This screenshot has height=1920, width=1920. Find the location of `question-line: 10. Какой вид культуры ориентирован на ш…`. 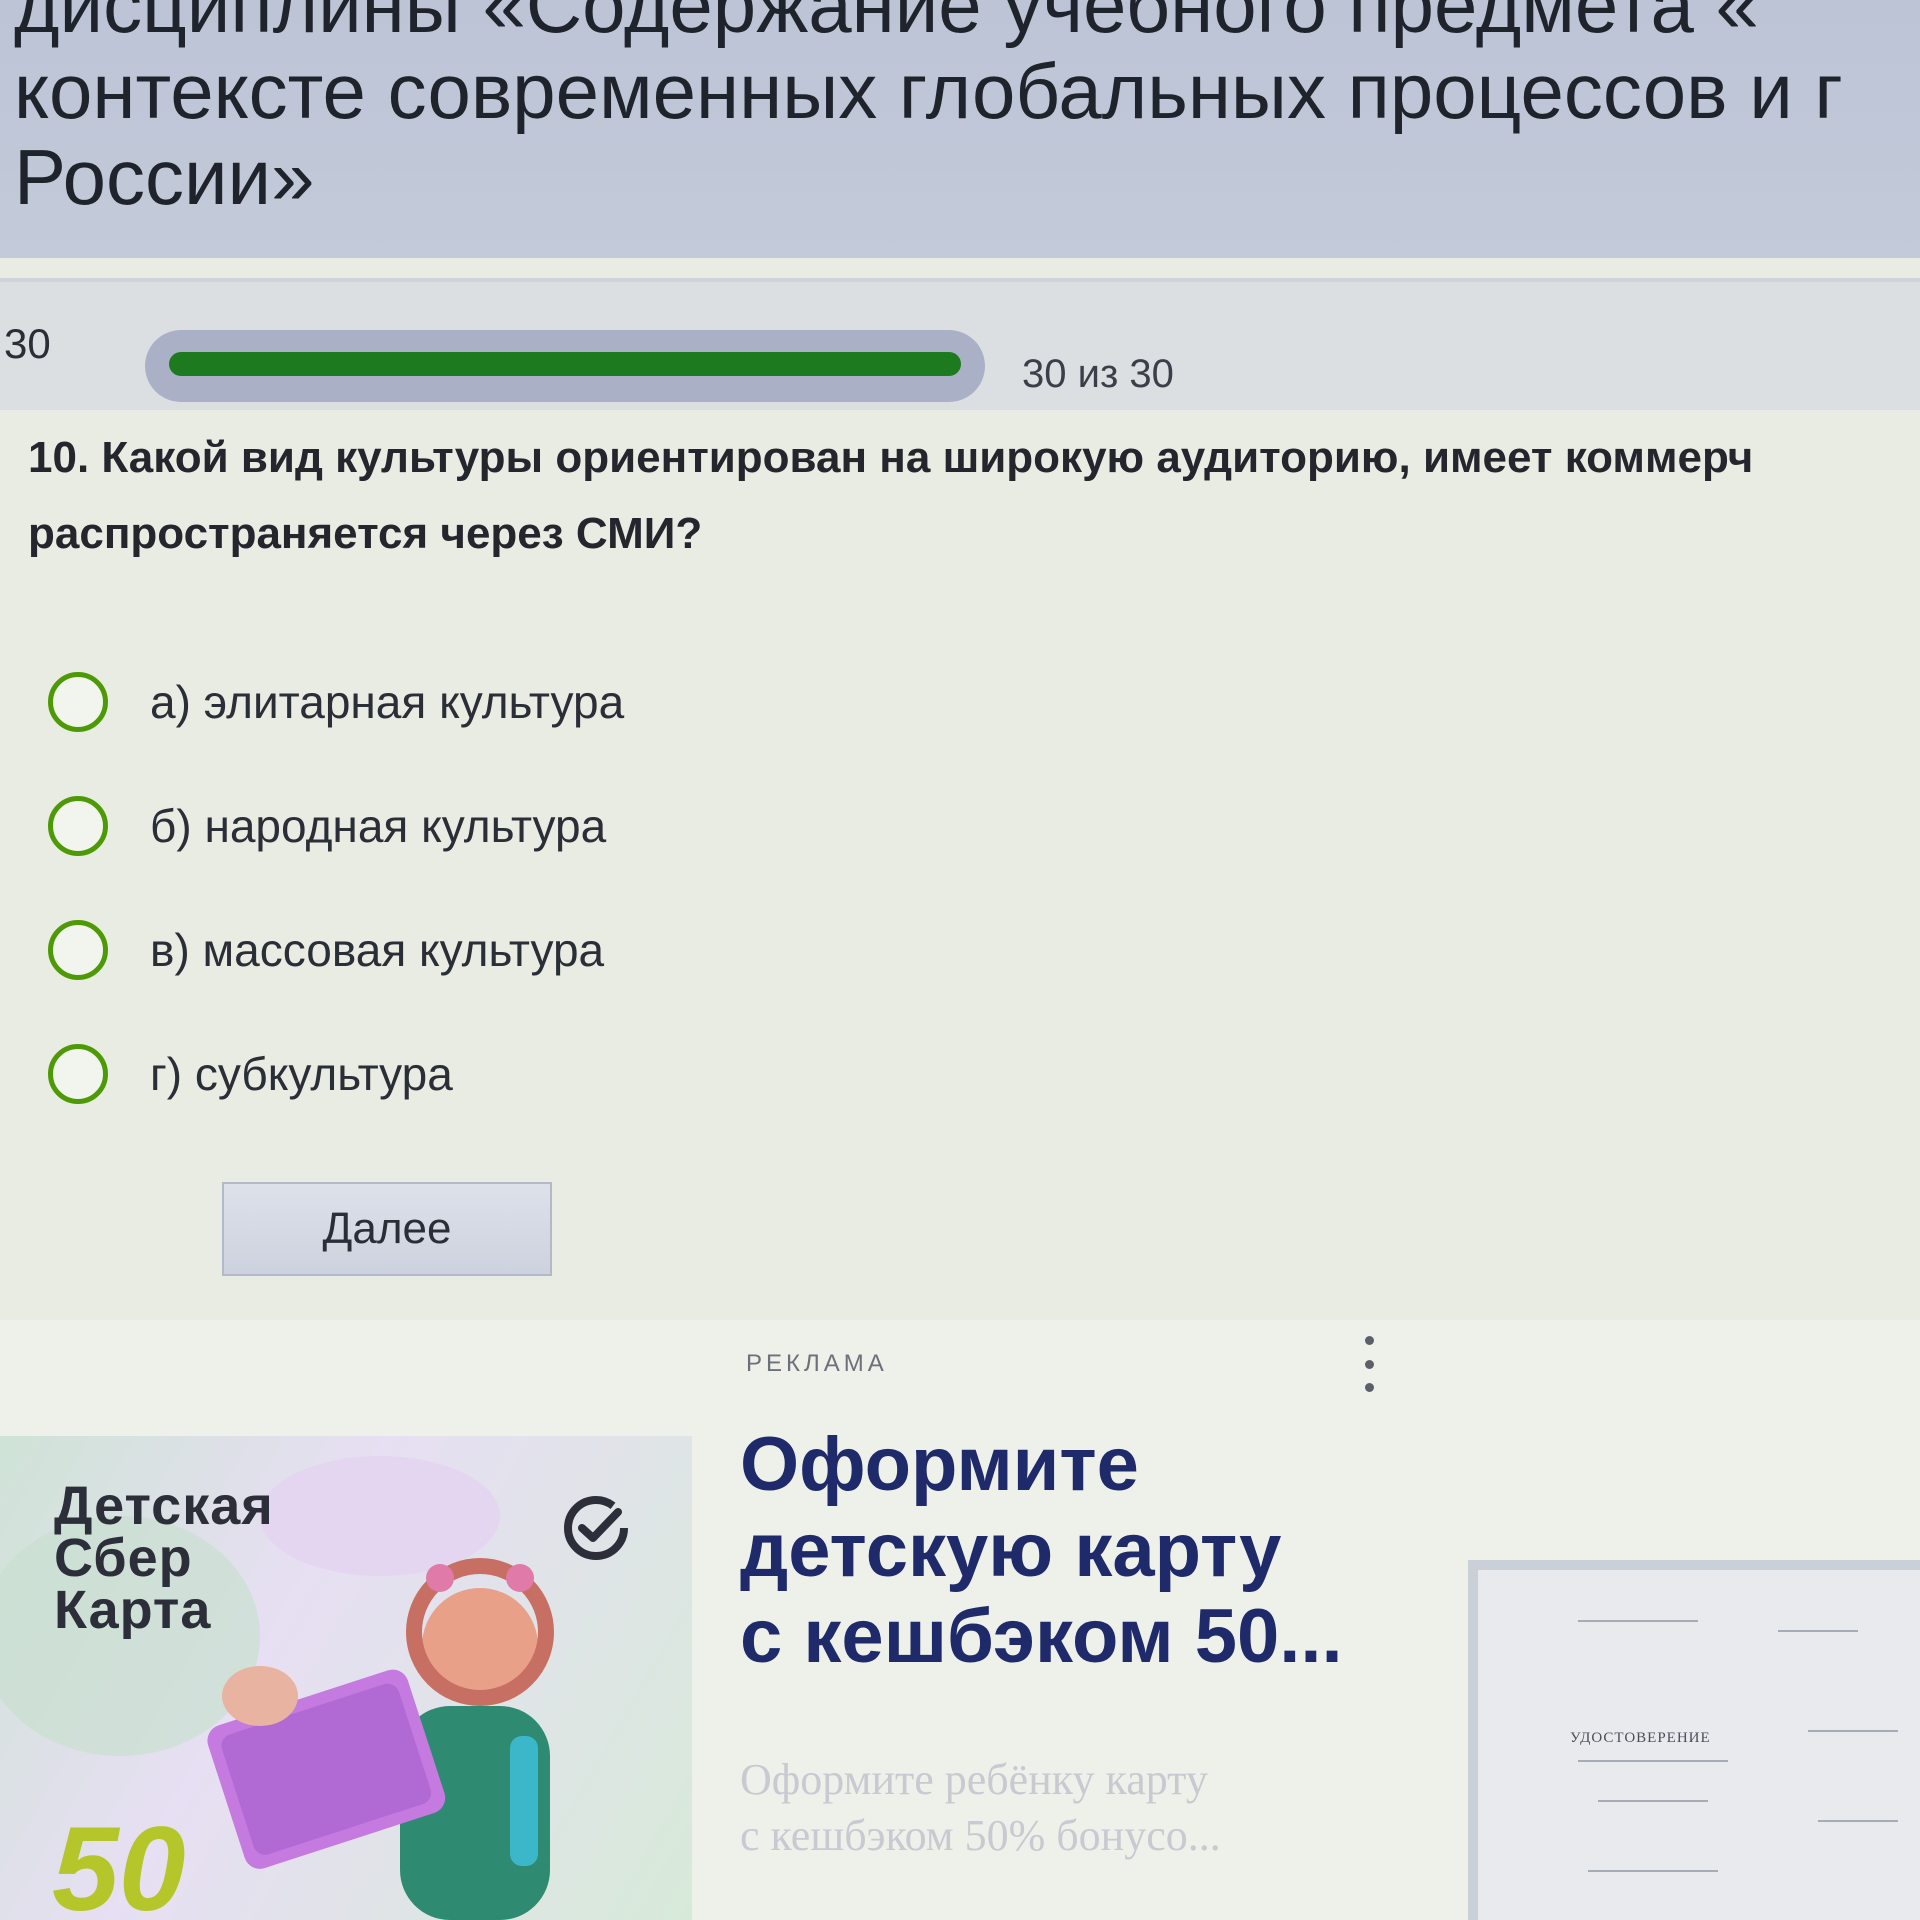

question-line: 10. Какой вид культуры ориентирован на ш… is located at coordinates (891, 457).